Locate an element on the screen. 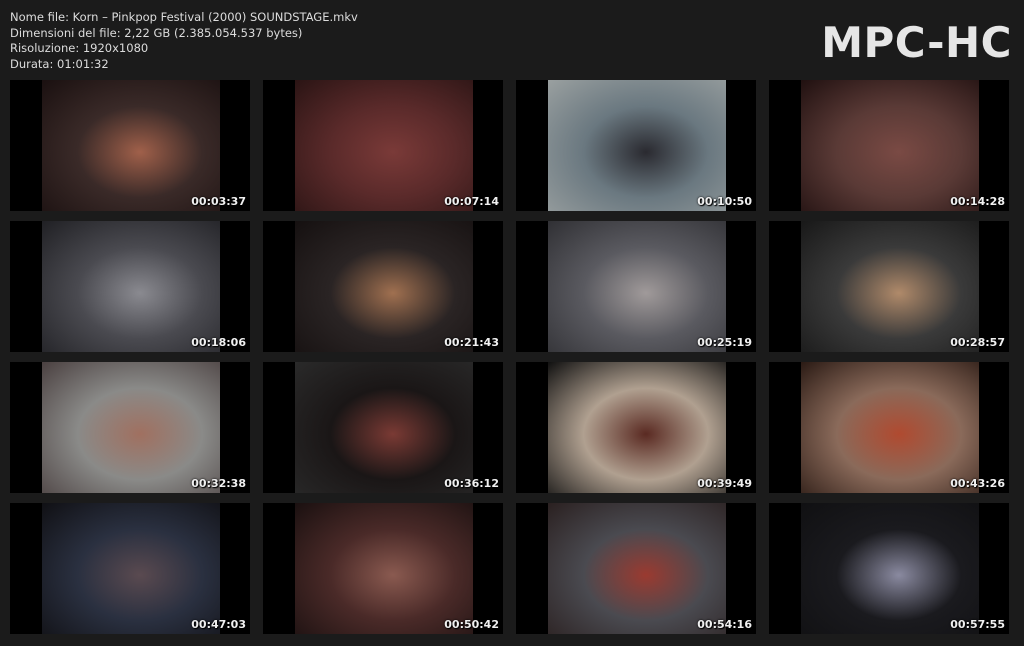 The height and width of the screenshot is (646, 1024). thumbnail: 00:43:26 is located at coordinates (889, 427).